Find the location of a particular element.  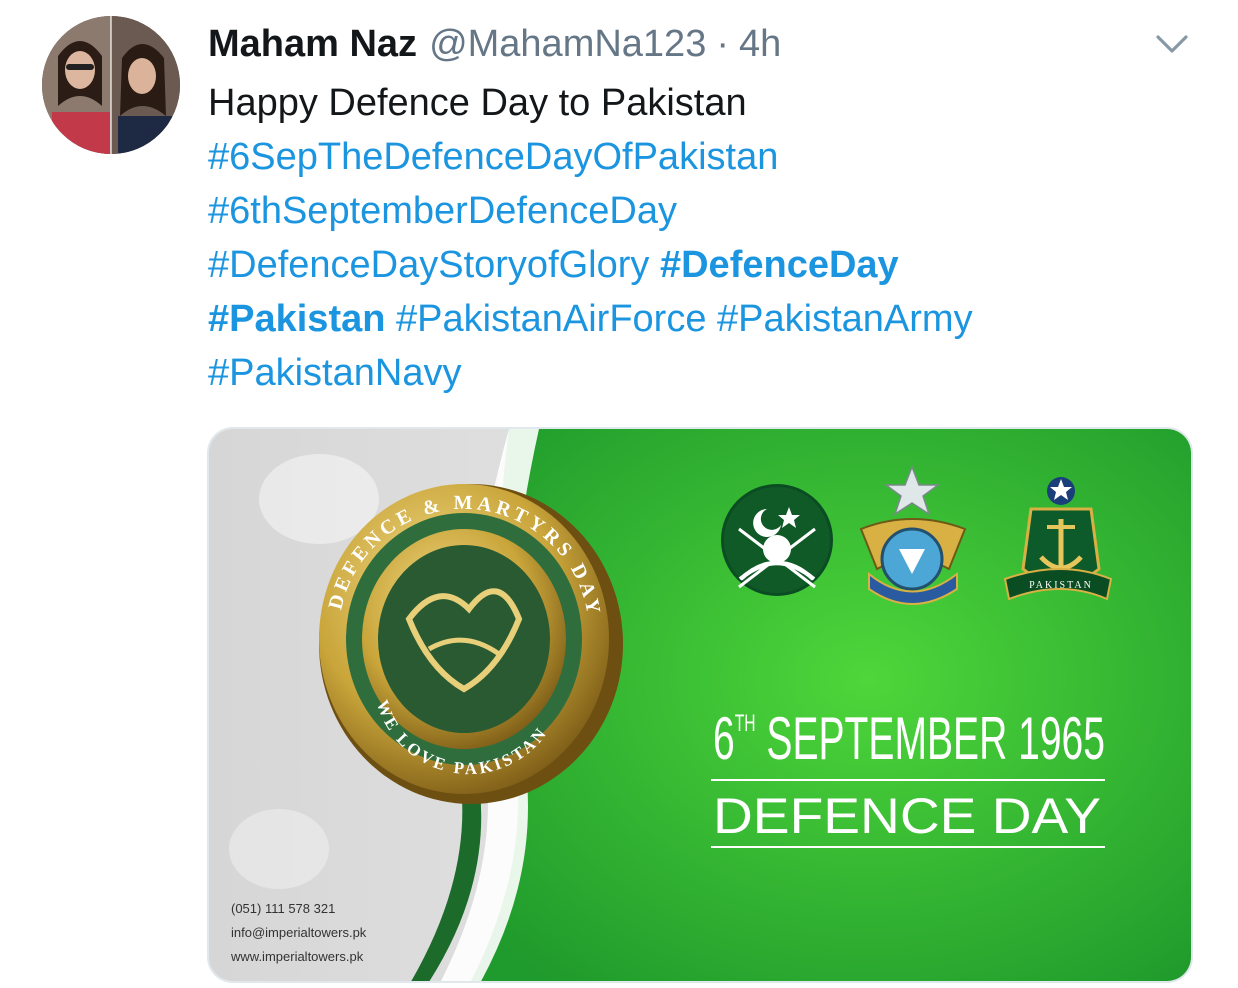

tweet-header: Maham Naz @MahamNa123 · 4h is located at coordinates (494, 44).